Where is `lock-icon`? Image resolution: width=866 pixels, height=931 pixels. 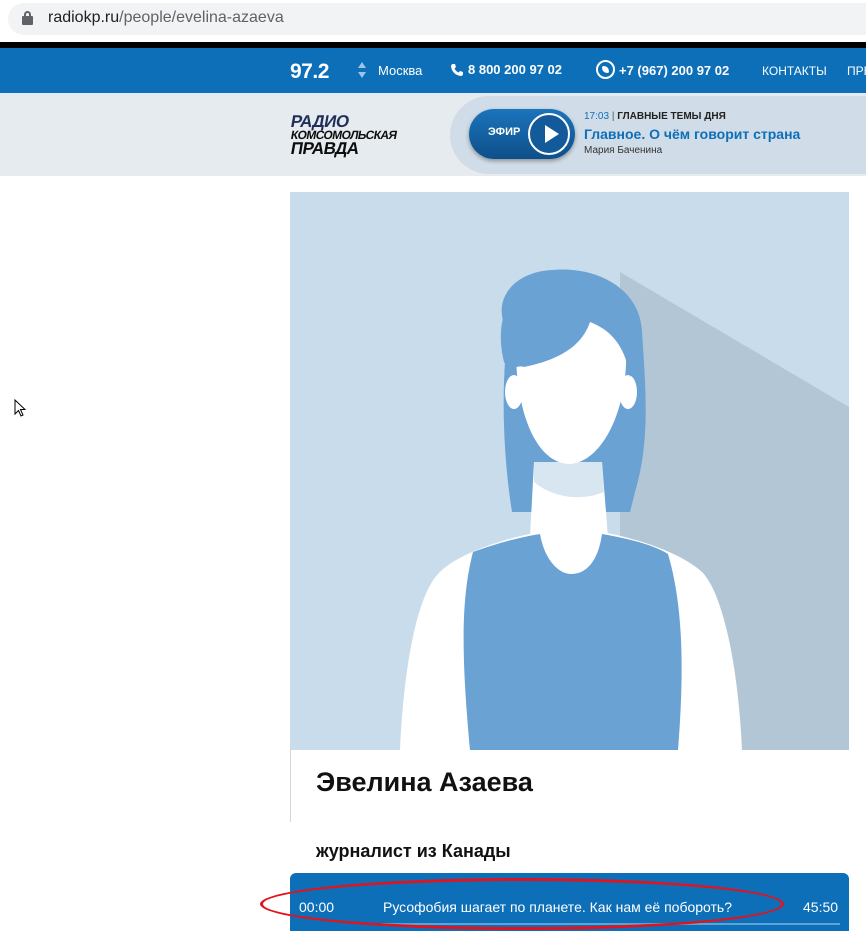 lock-icon is located at coordinates (27, 18).